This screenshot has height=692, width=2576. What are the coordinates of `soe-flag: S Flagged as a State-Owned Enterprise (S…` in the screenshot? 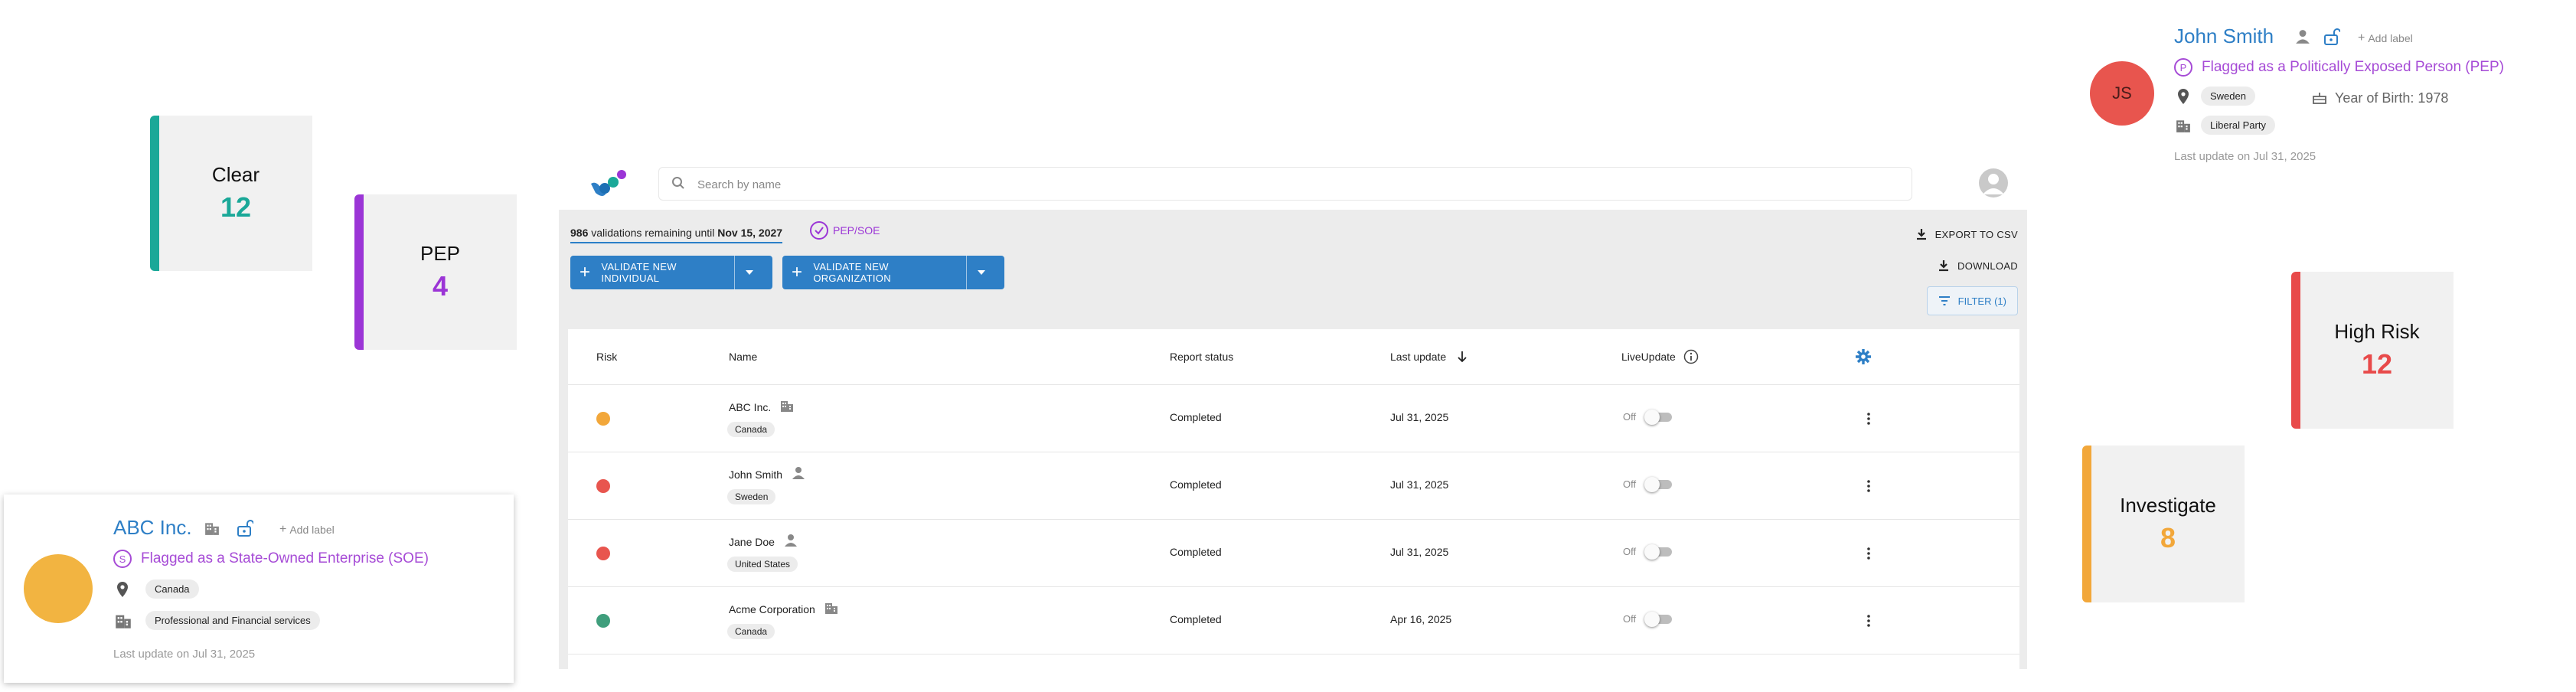 It's located at (271, 559).